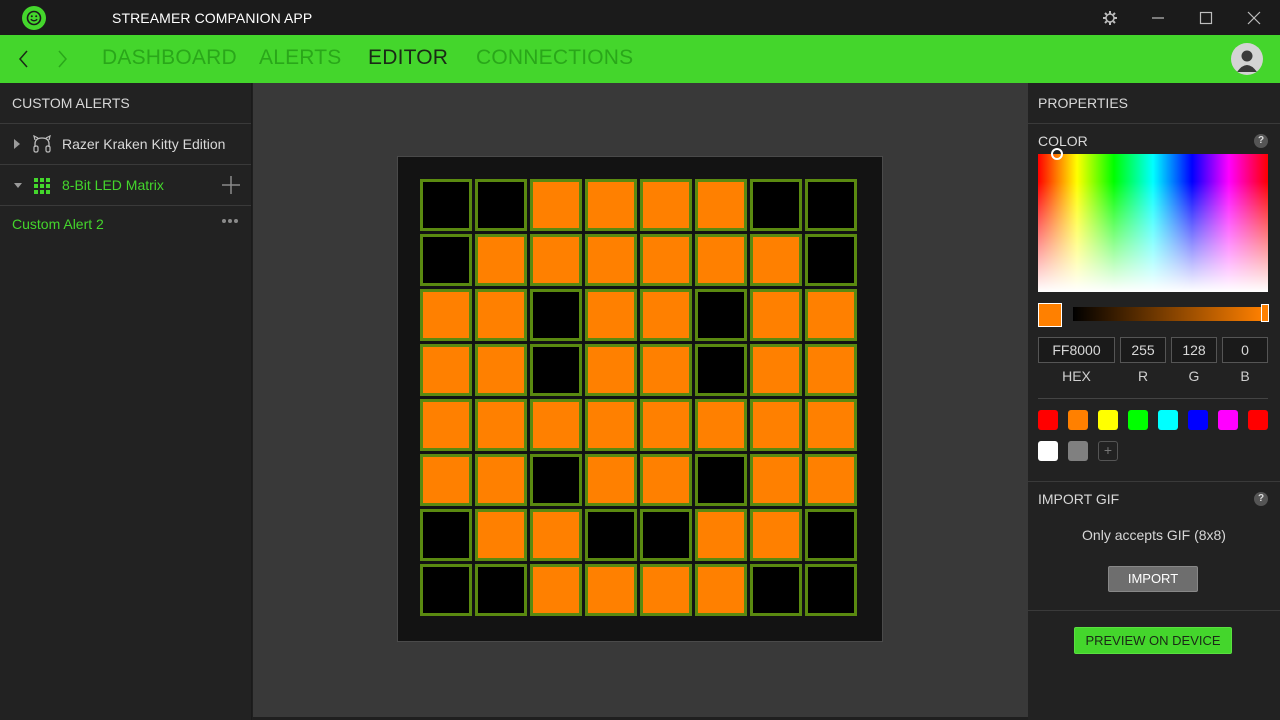  I want to click on green-input: 128, so click(1194, 350).